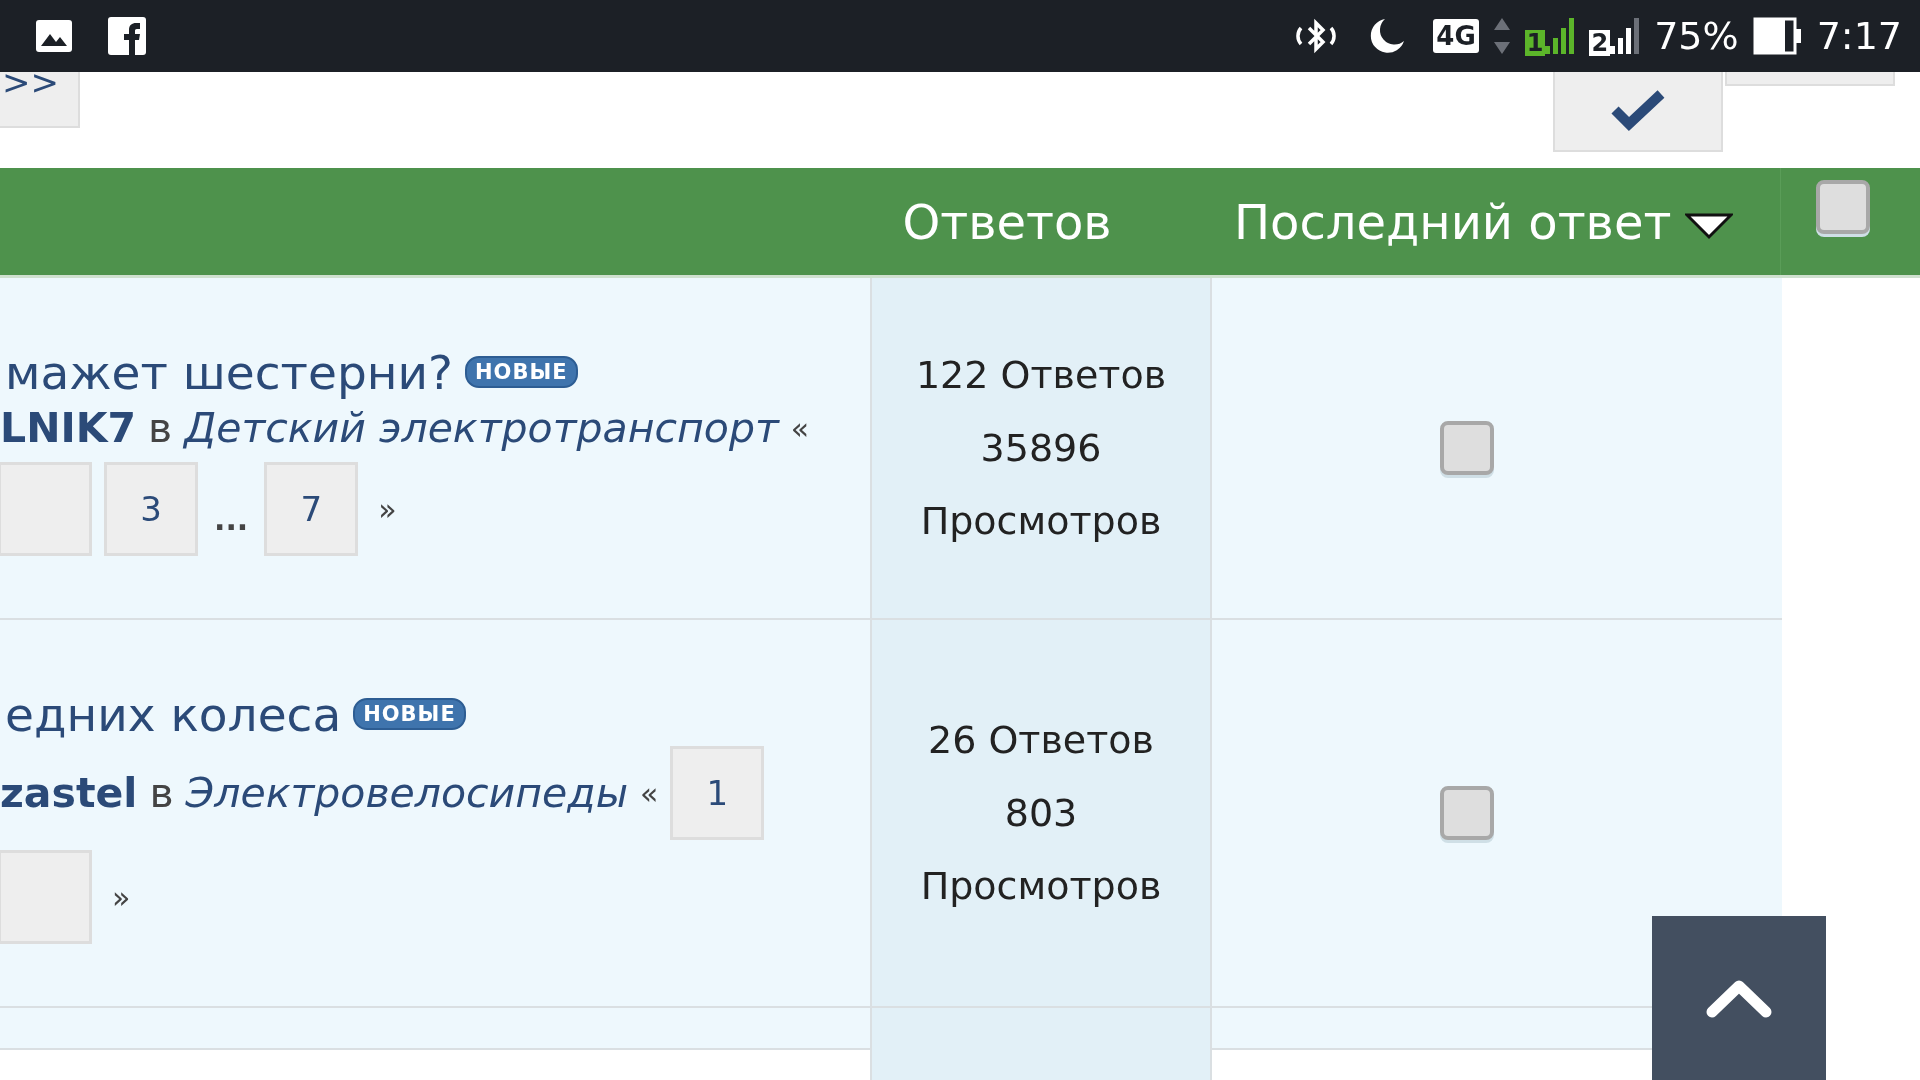 The height and width of the screenshot is (1080, 1920). What do you see at coordinates (173, 714) in the screenshot?
I see `topic-title: едних колеса` at bounding box center [173, 714].